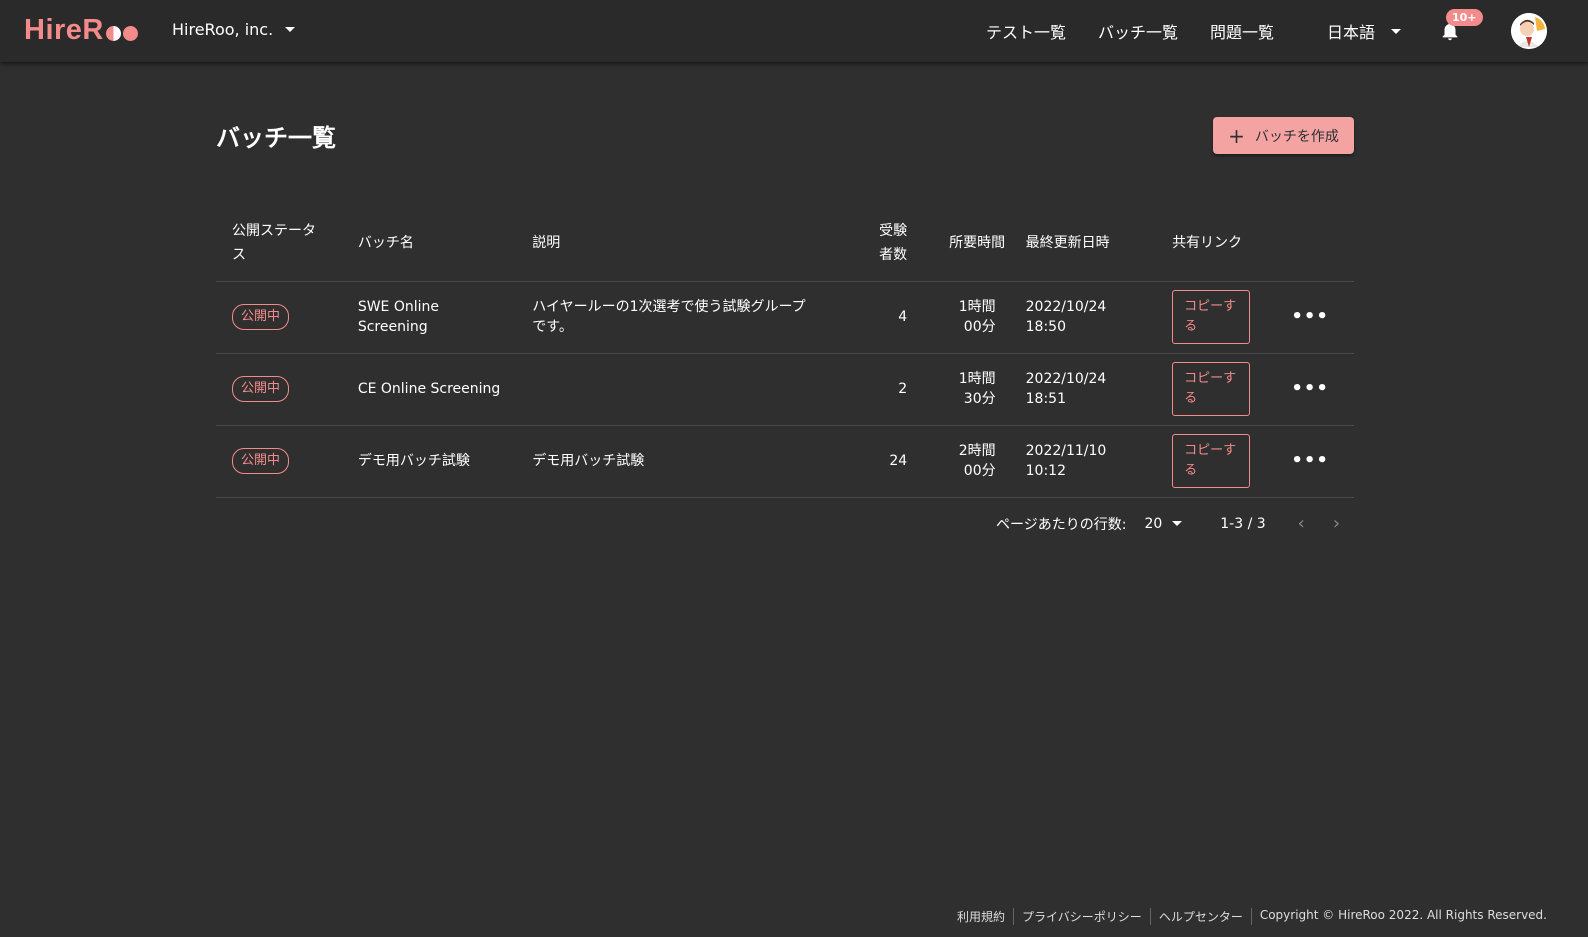 This screenshot has height=937, width=1588. What do you see at coordinates (1163, 523) in the screenshot?
I see `rows-per-page-select: 20` at bounding box center [1163, 523].